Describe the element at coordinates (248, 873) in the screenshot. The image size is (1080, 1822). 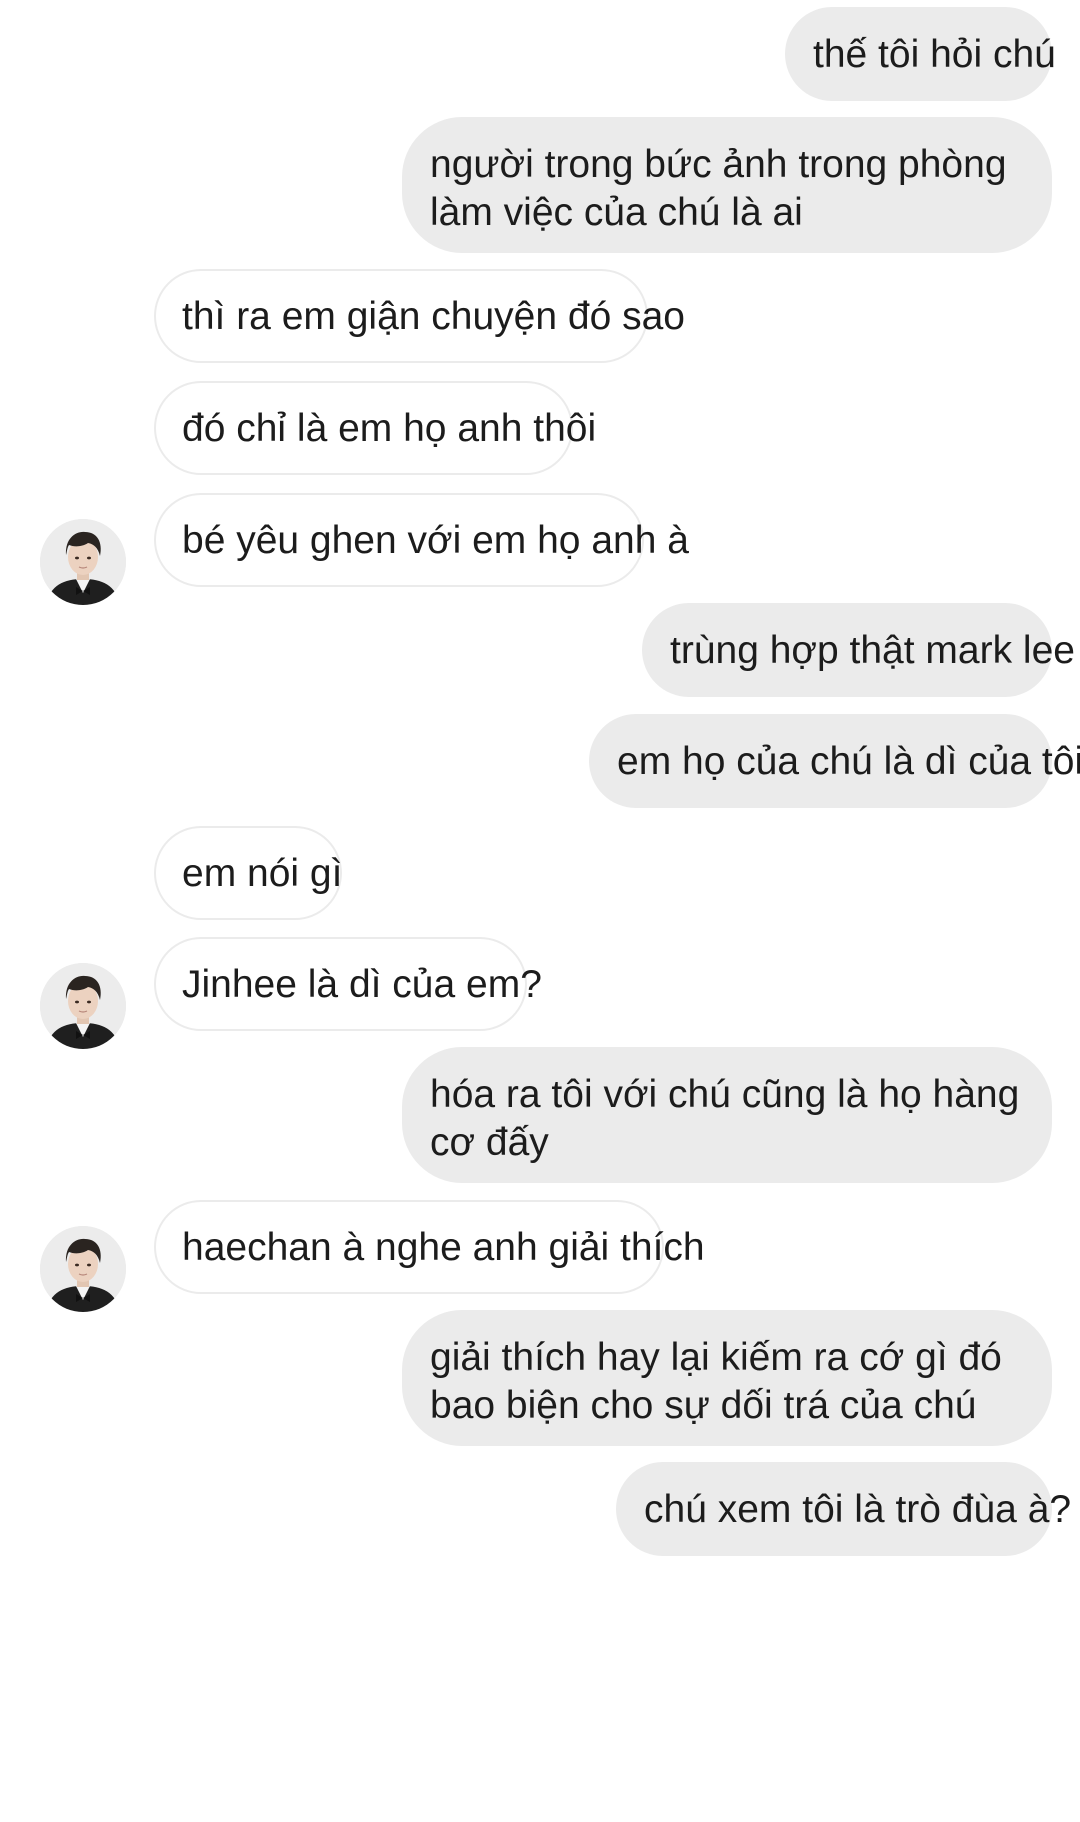
I see `incoming-message: em nói gì` at that location.